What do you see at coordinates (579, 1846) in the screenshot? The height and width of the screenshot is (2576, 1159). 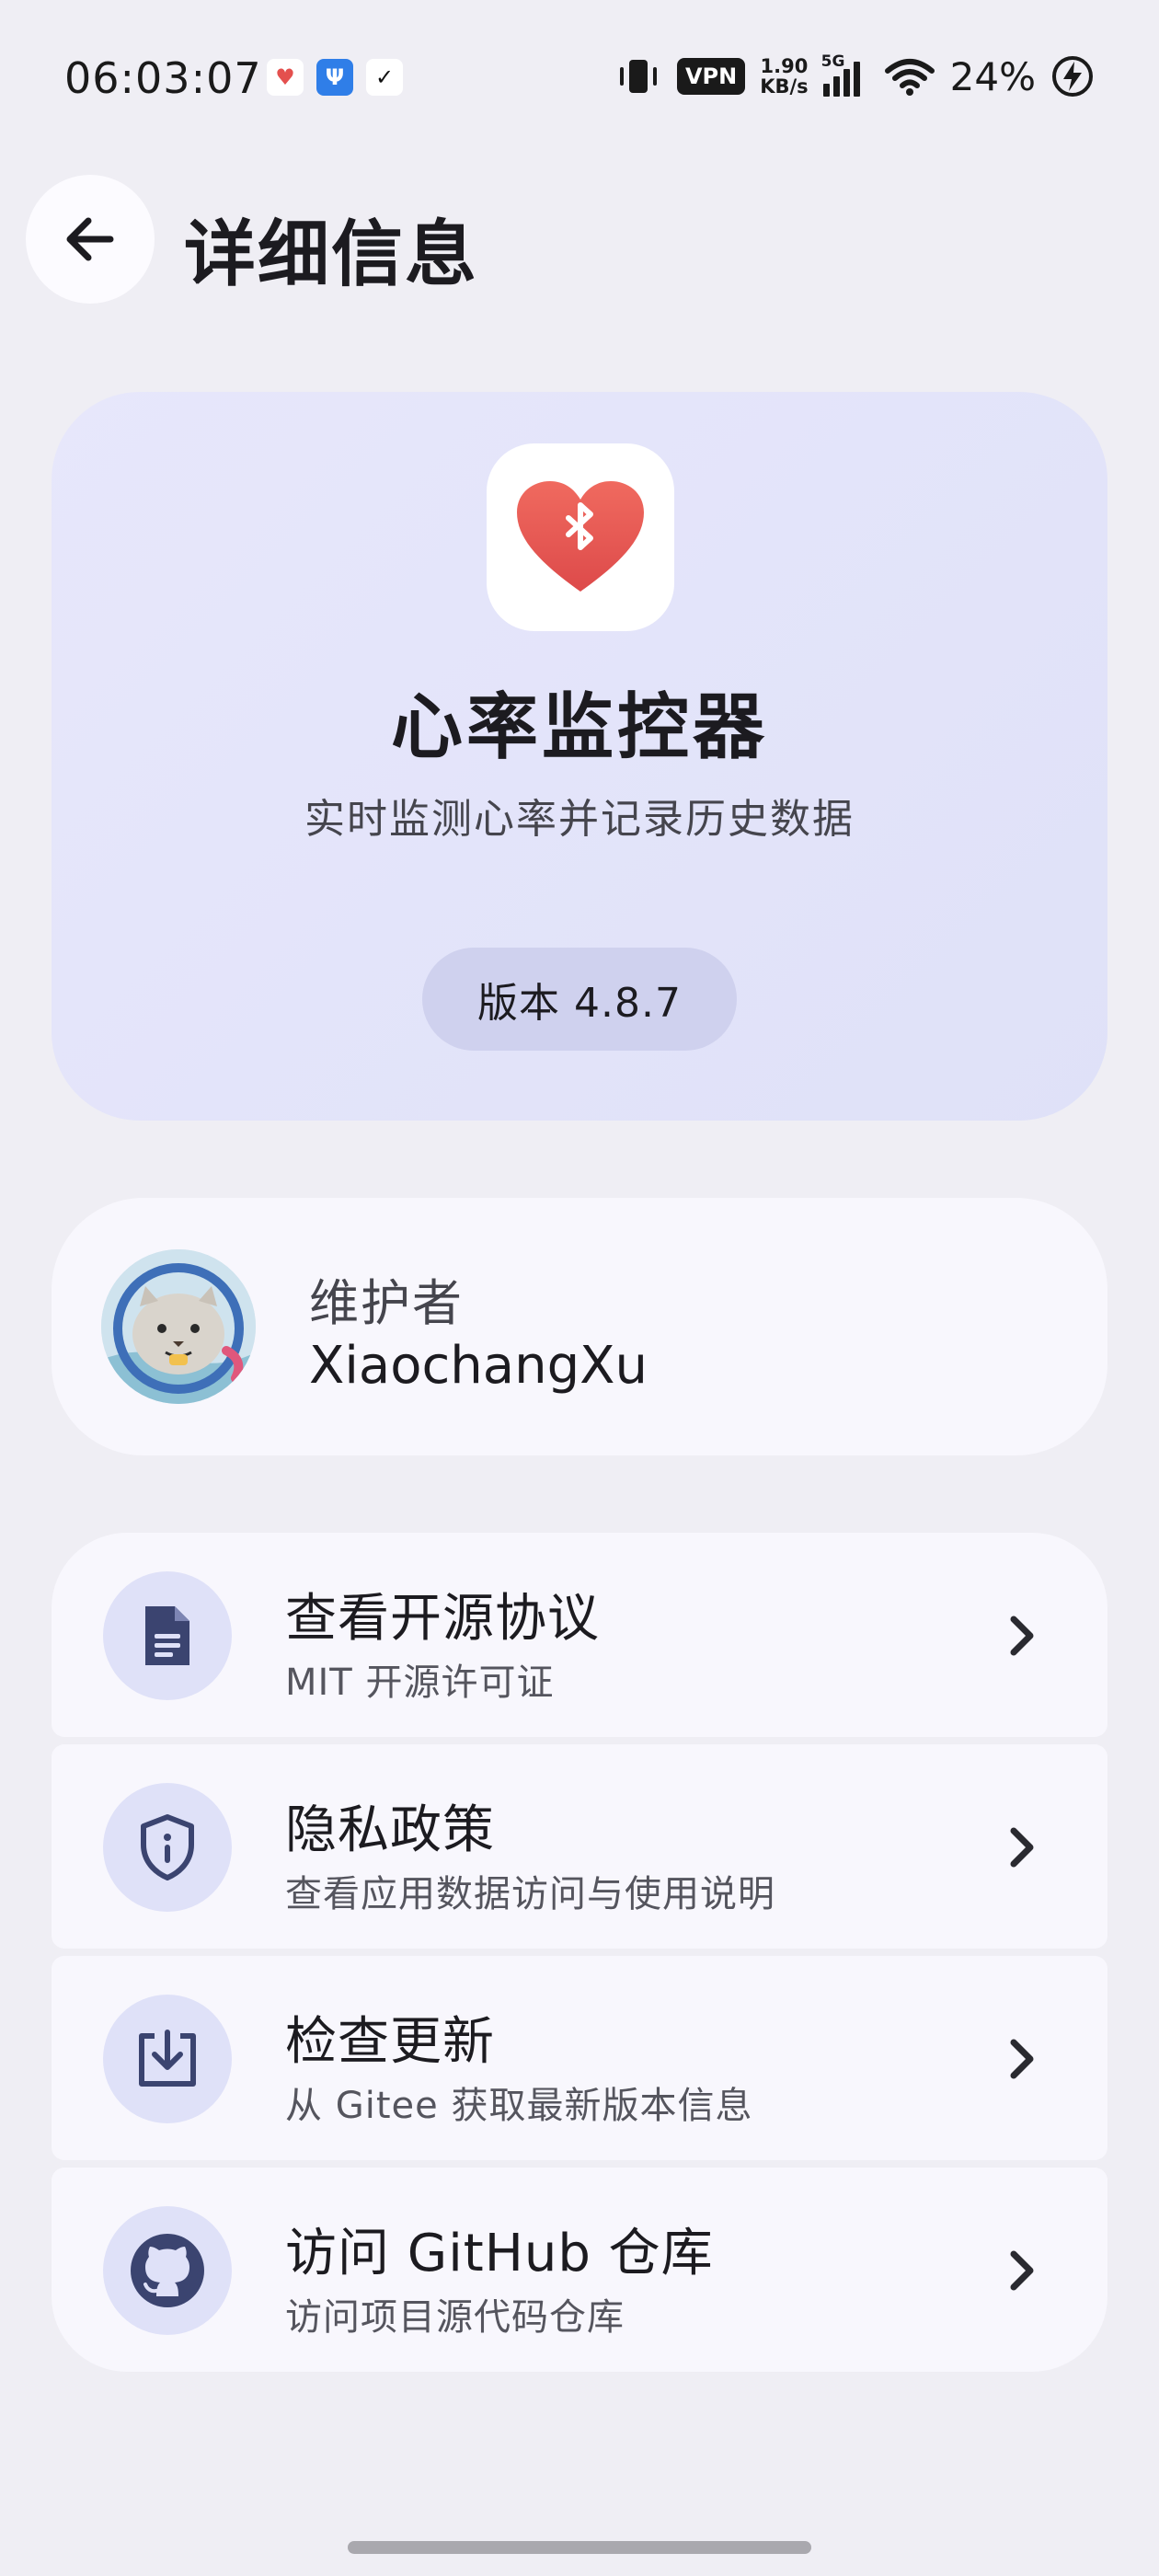 I see `privacy-policy-item: 隐私政策 查看应用数据访问与使用说明` at bounding box center [579, 1846].